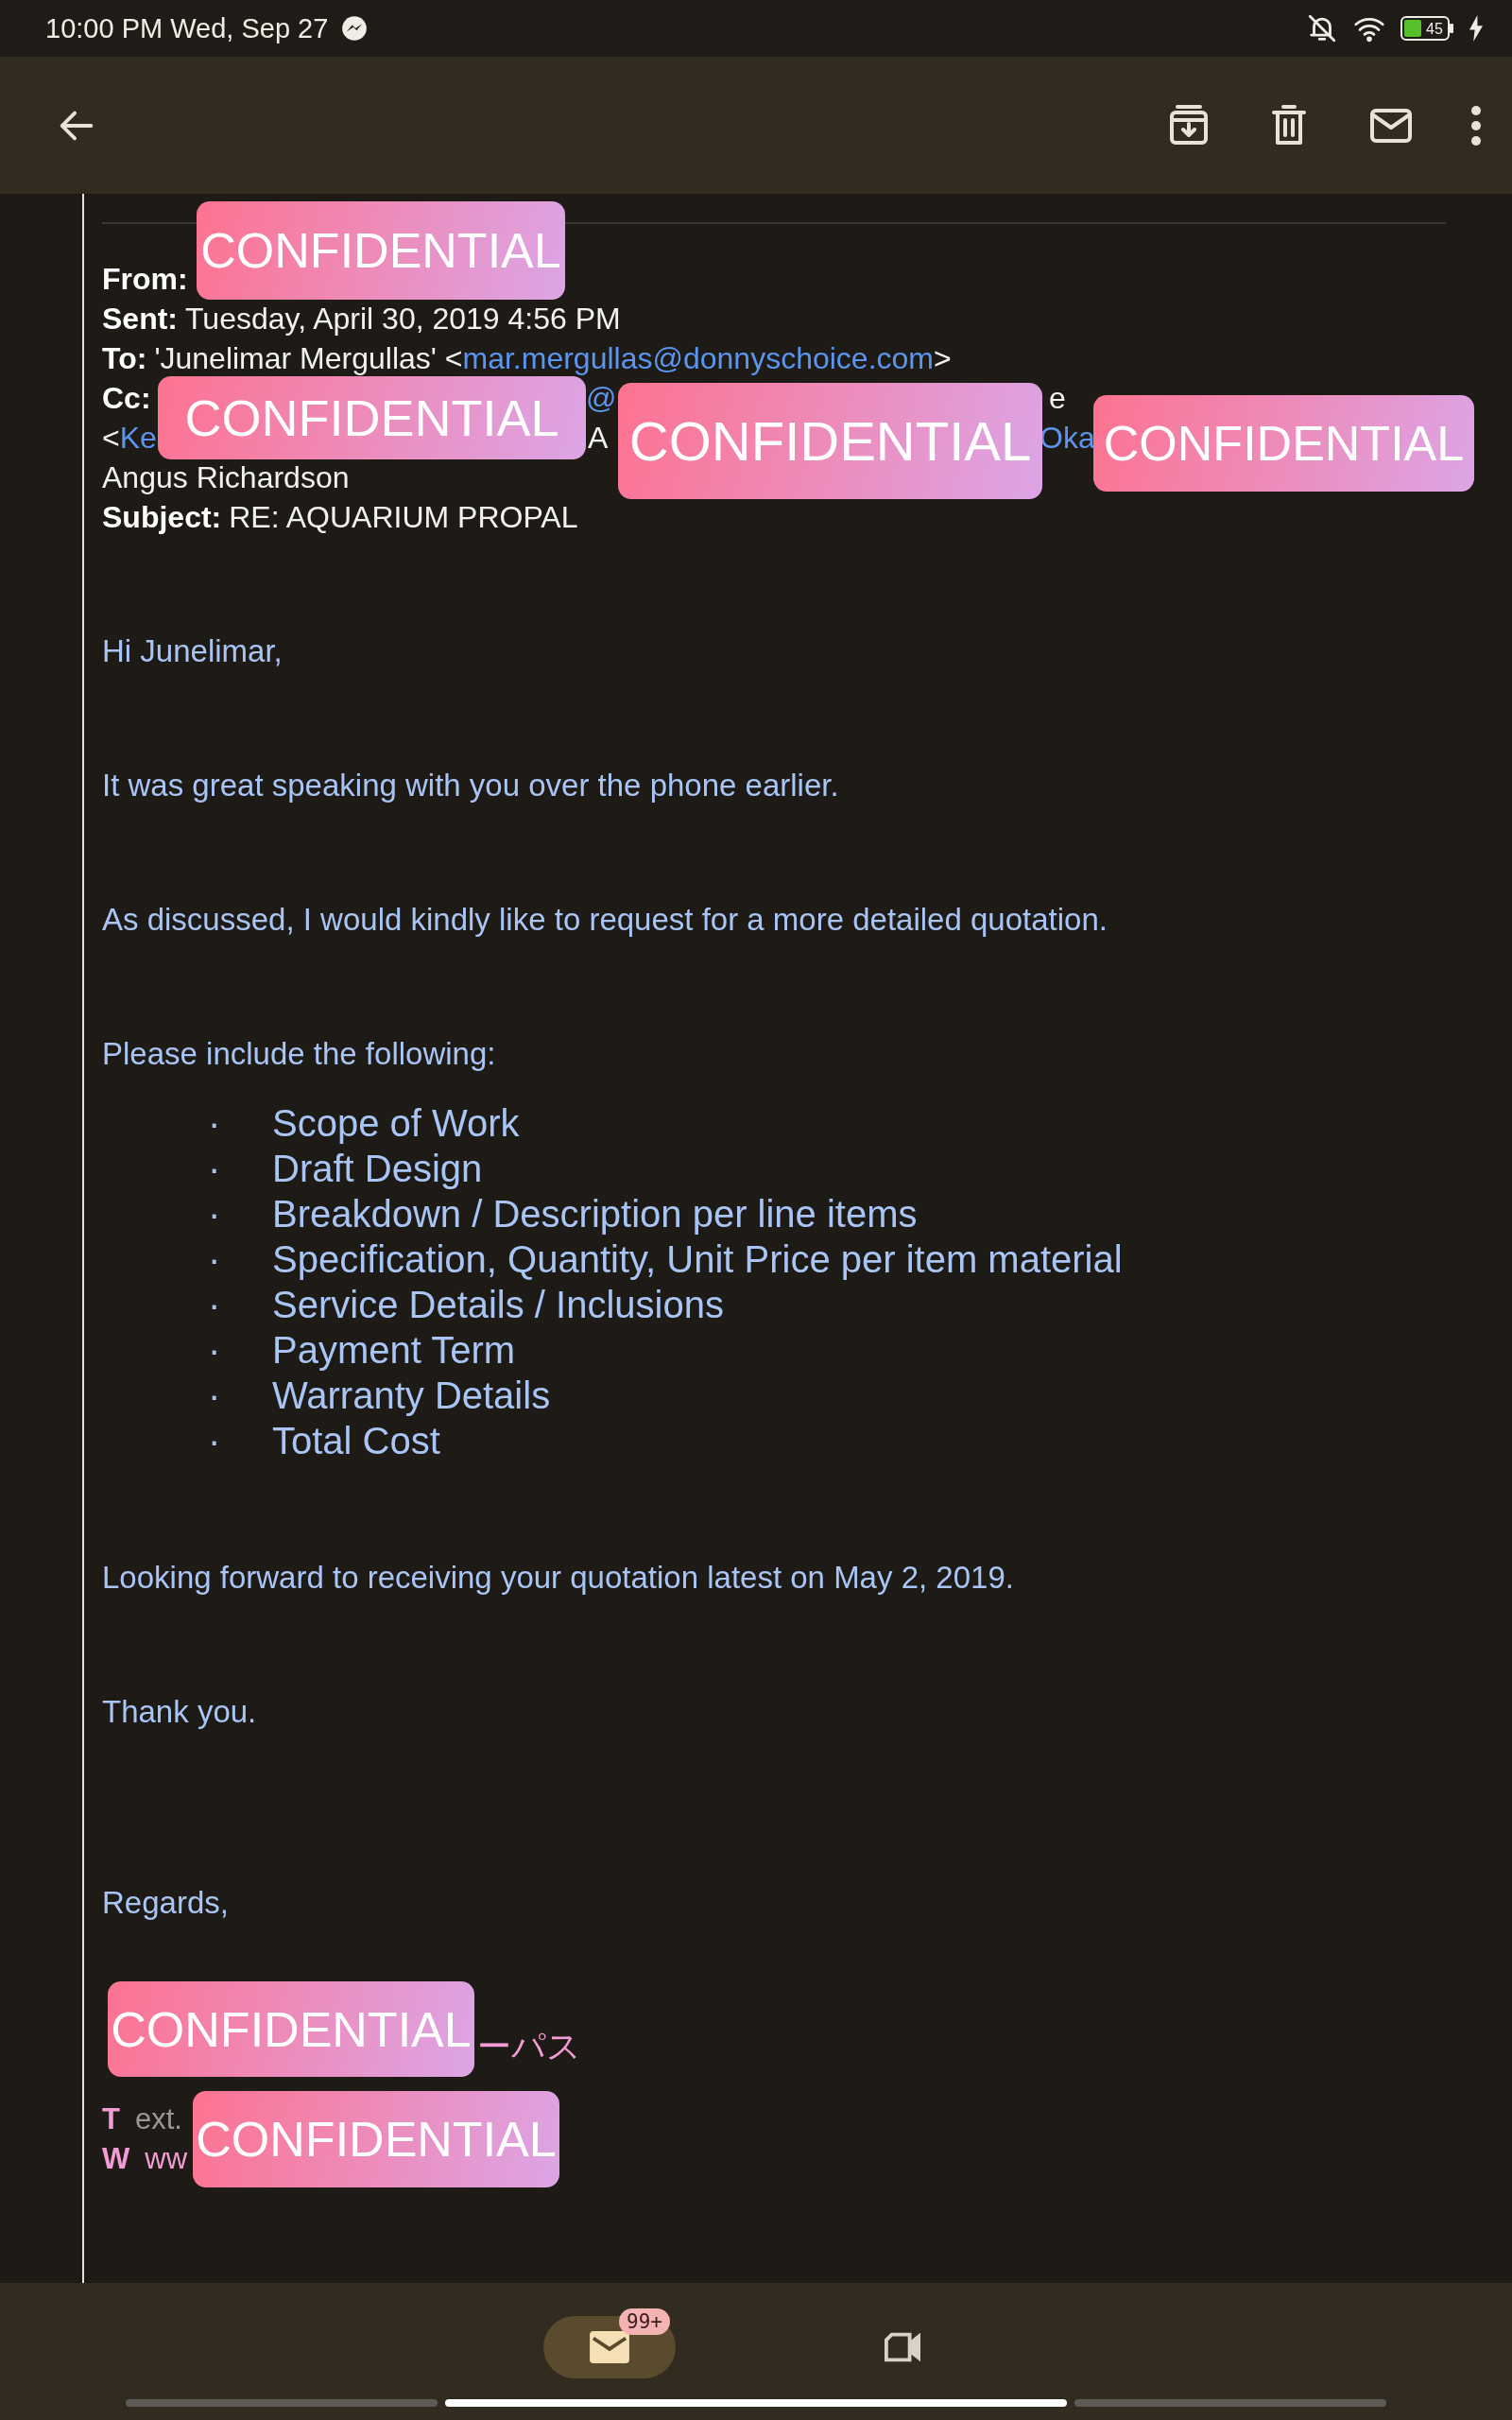 The width and height of the screenshot is (1512, 2420). What do you see at coordinates (609, 2347) in the screenshot?
I see `mail-icon` at bounding box center [609, 2347].